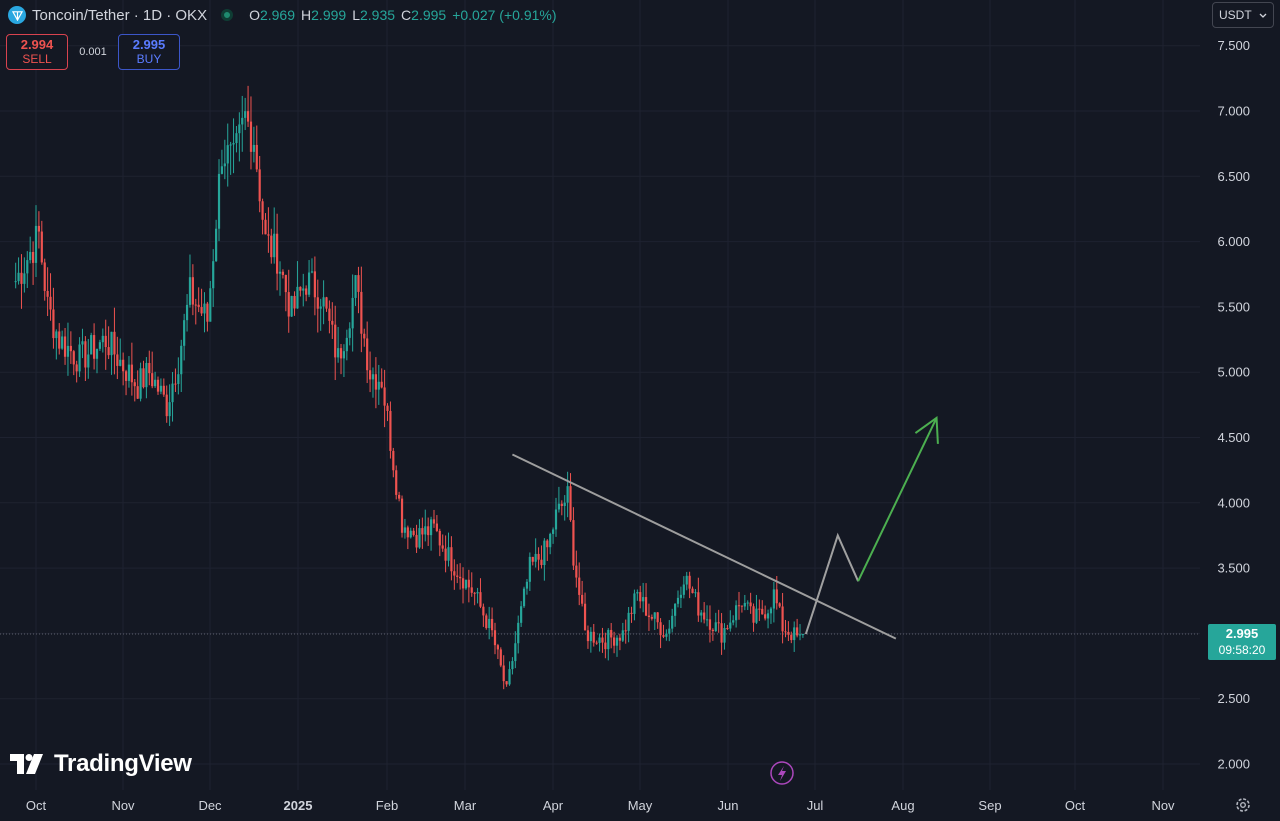 The height and width of the screenshot is (821, 1280). What do you see at coordinates (1243, 805) in the screenshot?
I see `settings-gear-icon` at bounding box center [1243, 805].